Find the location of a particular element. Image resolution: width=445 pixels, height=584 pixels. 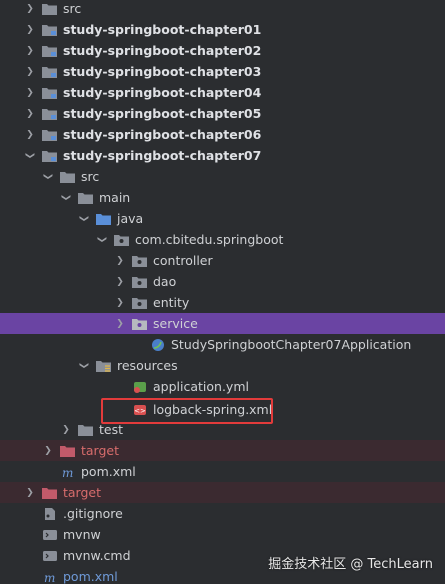

tree-row-label: controller is located at coordinates (183, 260).